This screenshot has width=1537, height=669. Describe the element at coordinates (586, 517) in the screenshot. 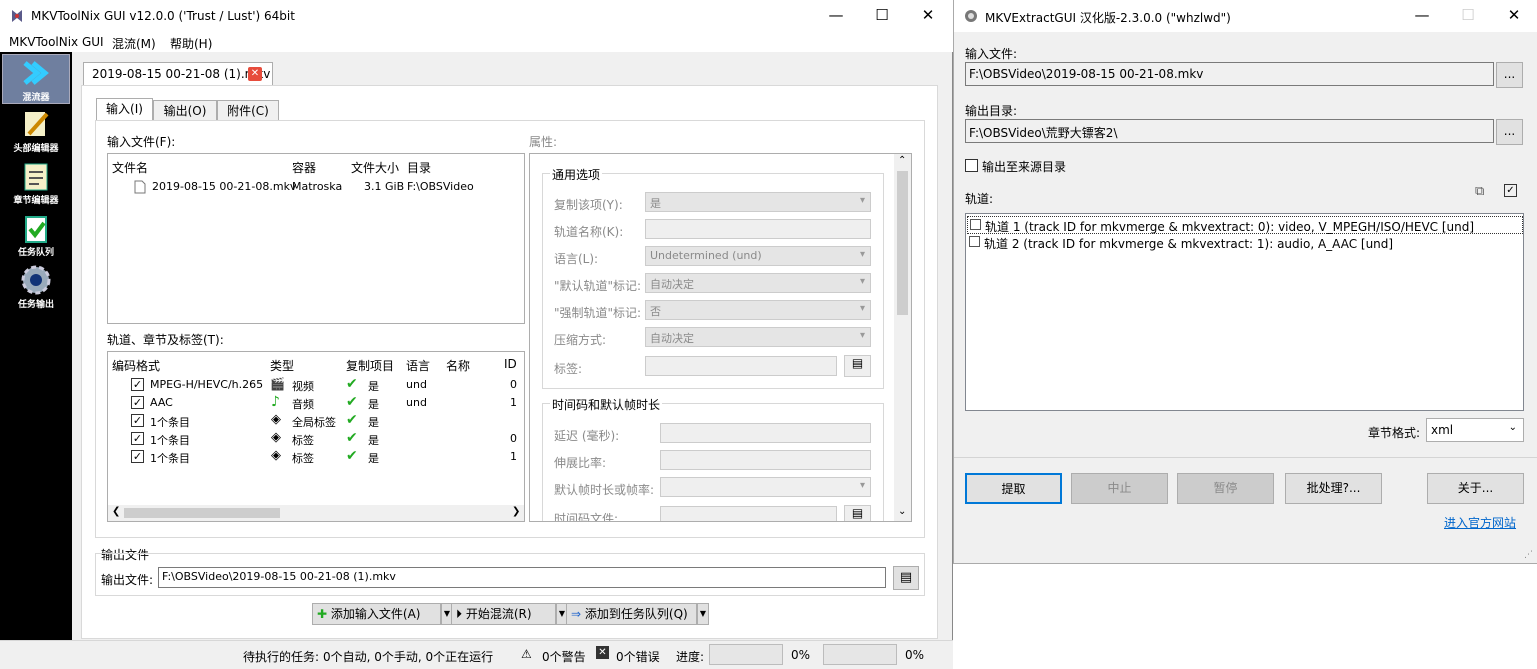

I see `timecode-file-label: 时间码文件:` at that location.